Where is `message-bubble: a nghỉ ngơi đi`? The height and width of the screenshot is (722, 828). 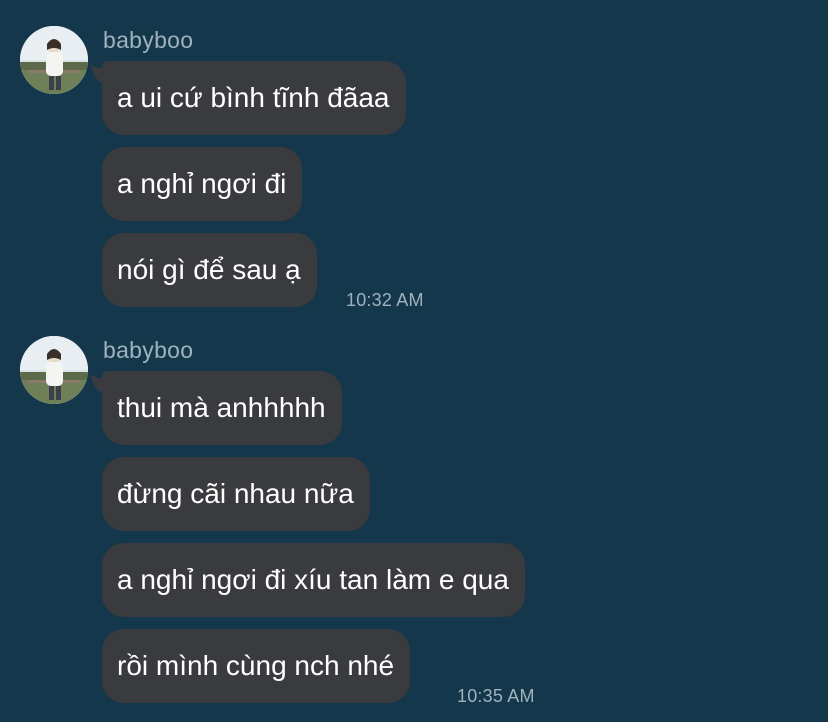 message-bubble: a nghỉ ngơi đi is located at coordinates (202, 184).